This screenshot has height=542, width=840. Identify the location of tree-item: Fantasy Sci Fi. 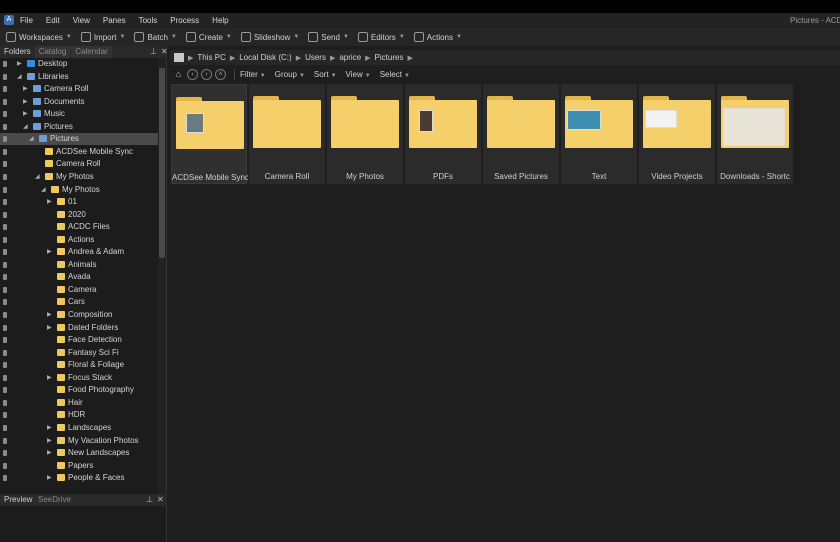
(79, 353).